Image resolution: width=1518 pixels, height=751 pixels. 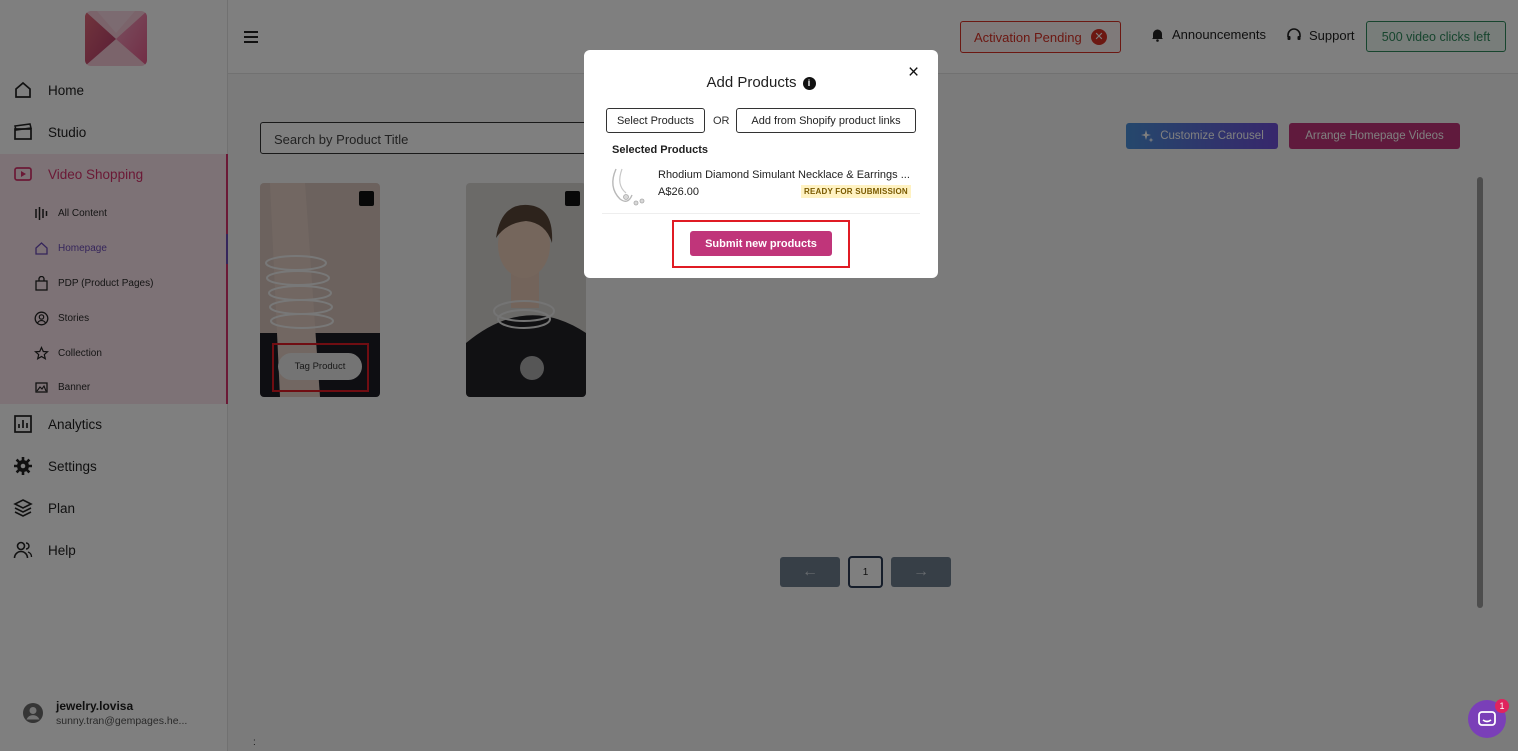 What do you see at coordinates (856, 191) in the screenshot?
I see `status-badge: READY FOR SUBMISSION` at bounding box center [856, 191].